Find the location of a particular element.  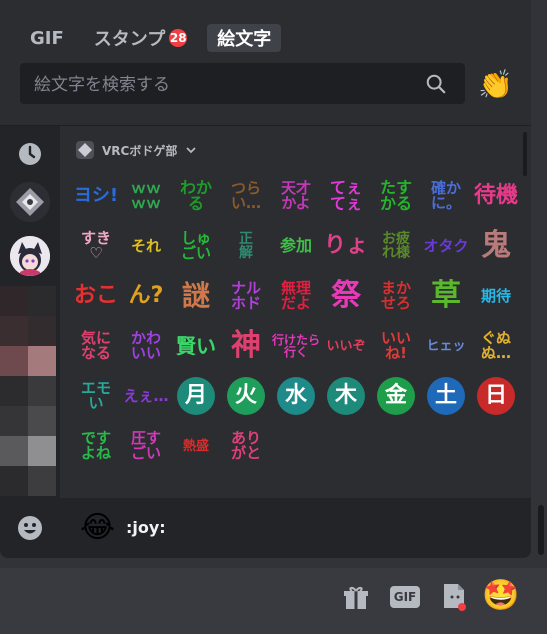

emoji-item: 天才 かよ is located at coordinates (296, 196).